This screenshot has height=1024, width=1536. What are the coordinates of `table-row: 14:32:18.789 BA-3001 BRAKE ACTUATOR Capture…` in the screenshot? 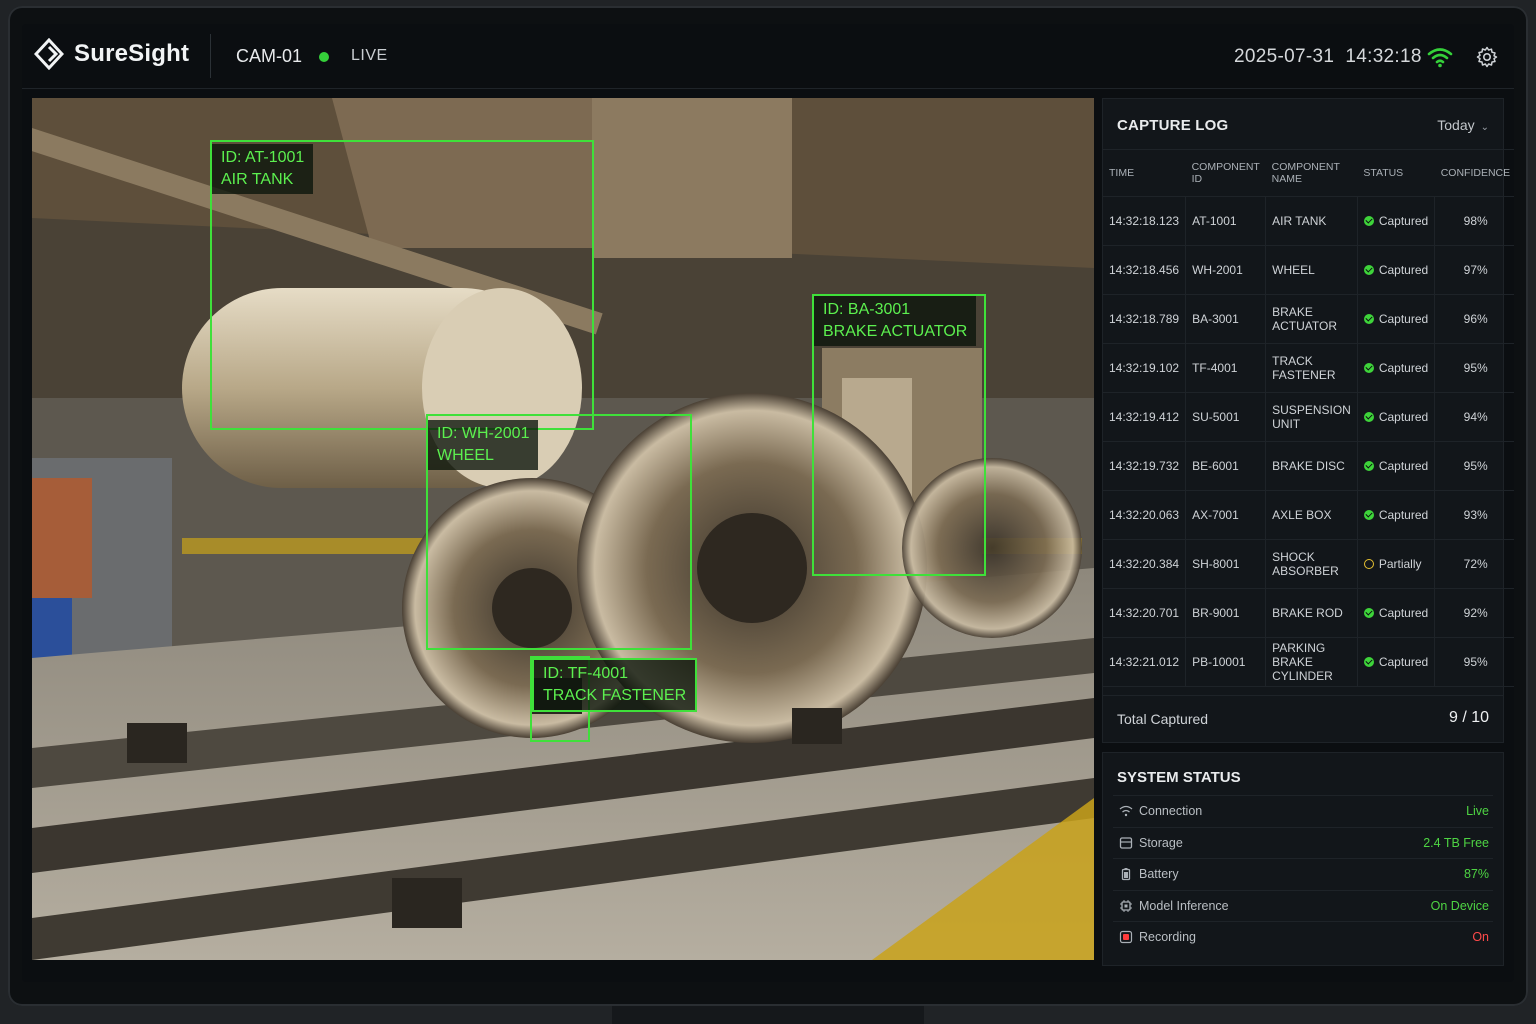 It's located at (1308, 319).